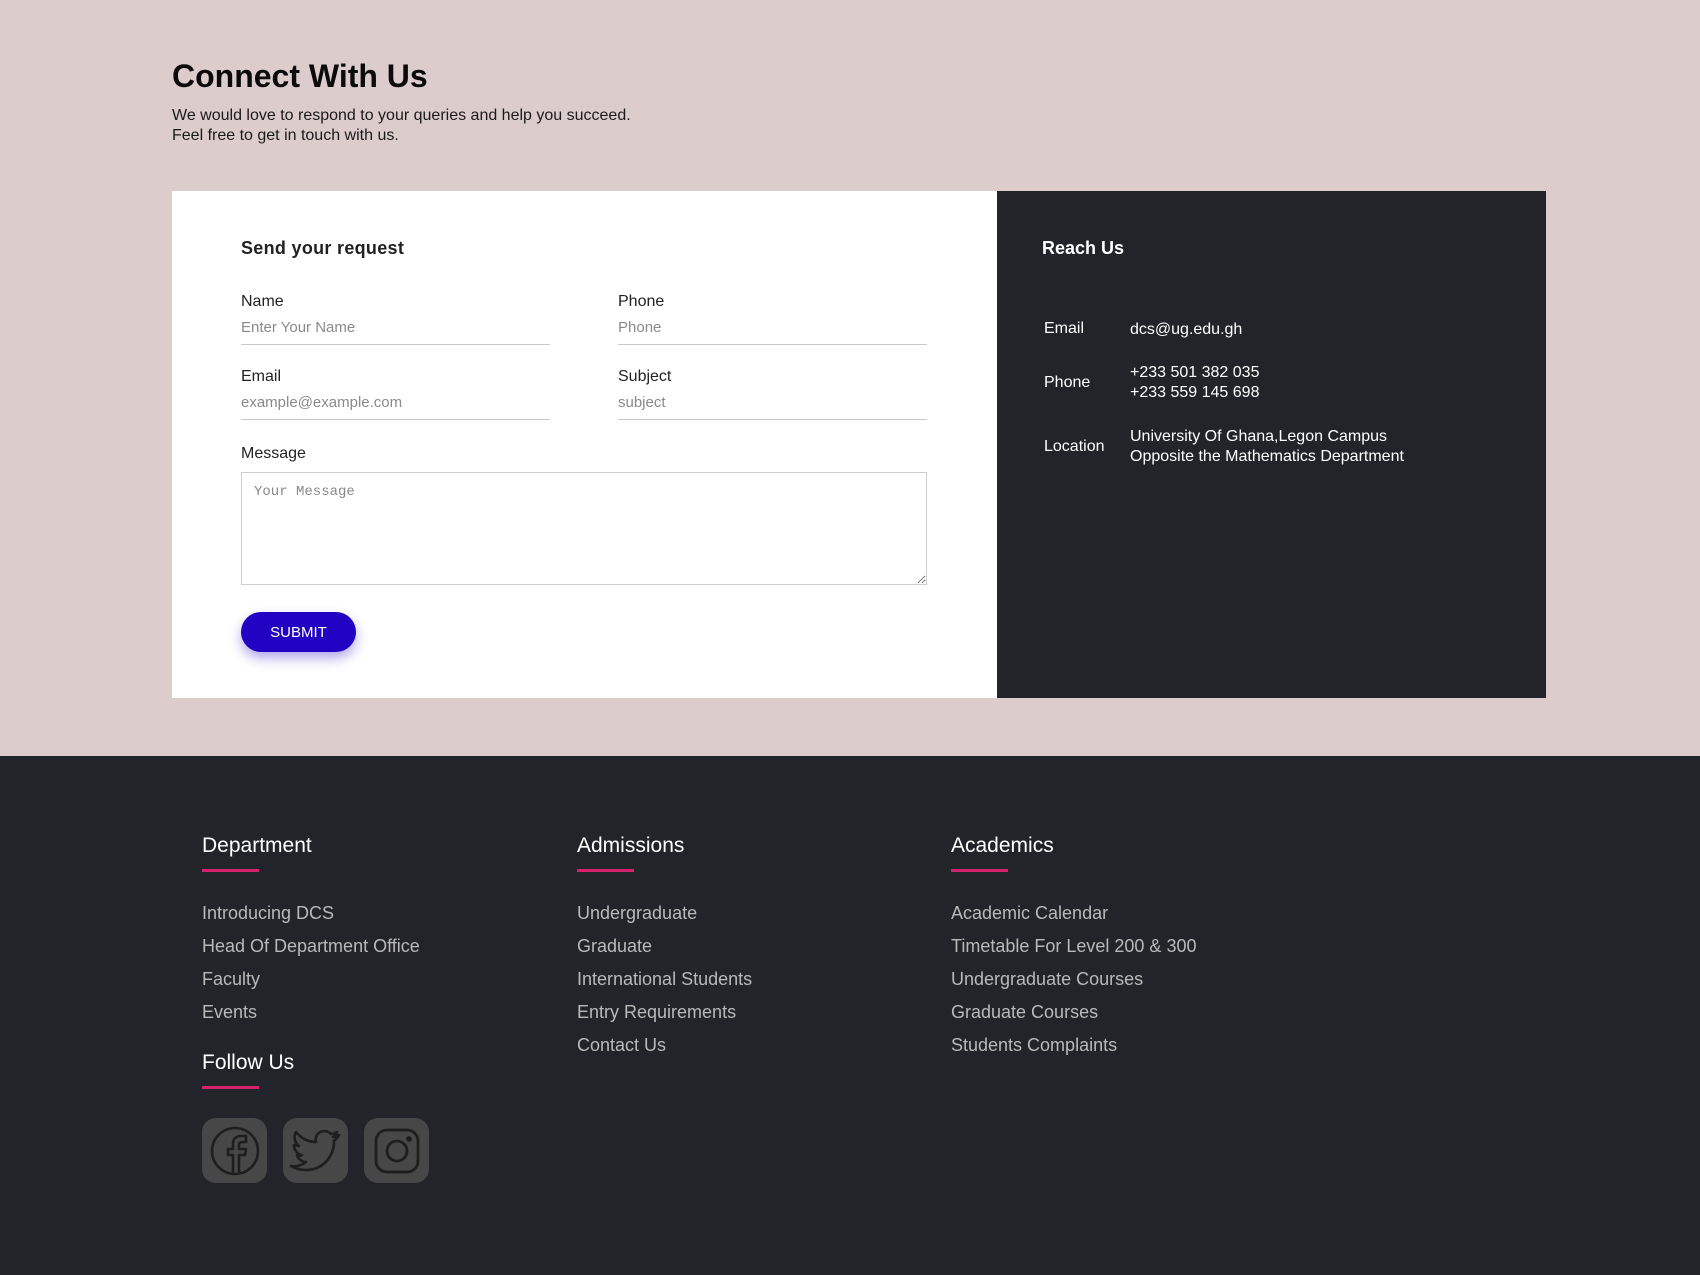  What do you see at coordinates (1083, 248) in the screenshot?
I see `reach-heading: Reach Us` at bounding box center [1083, 248].